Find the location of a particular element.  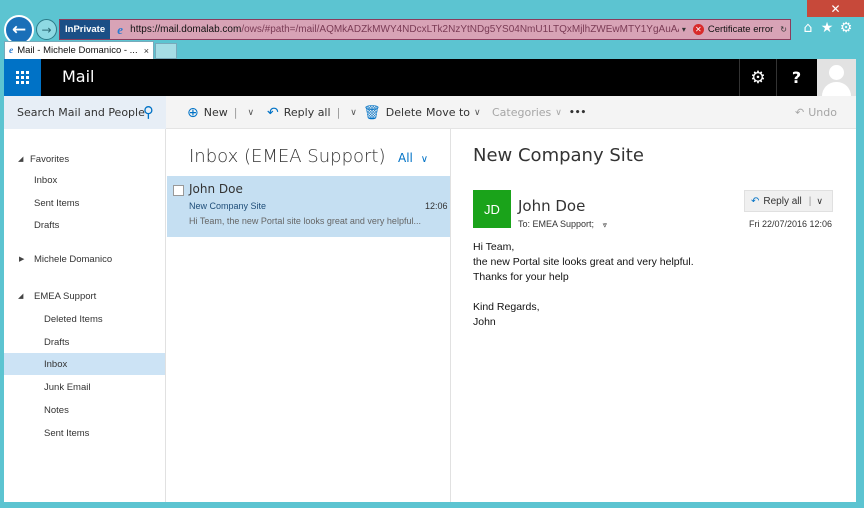

body-line: John is located at coordinates (484, 322).